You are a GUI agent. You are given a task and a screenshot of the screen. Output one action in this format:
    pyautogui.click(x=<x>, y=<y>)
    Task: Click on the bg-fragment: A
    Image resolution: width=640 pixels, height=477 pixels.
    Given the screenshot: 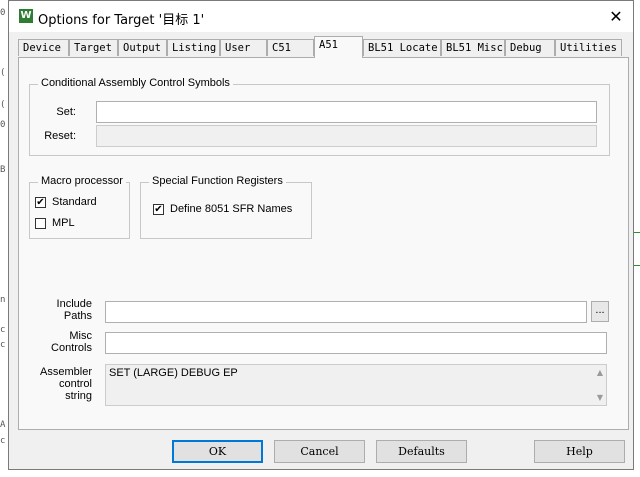 What is the action you would take?
    pyautogui.click(x=3, y=425)
    